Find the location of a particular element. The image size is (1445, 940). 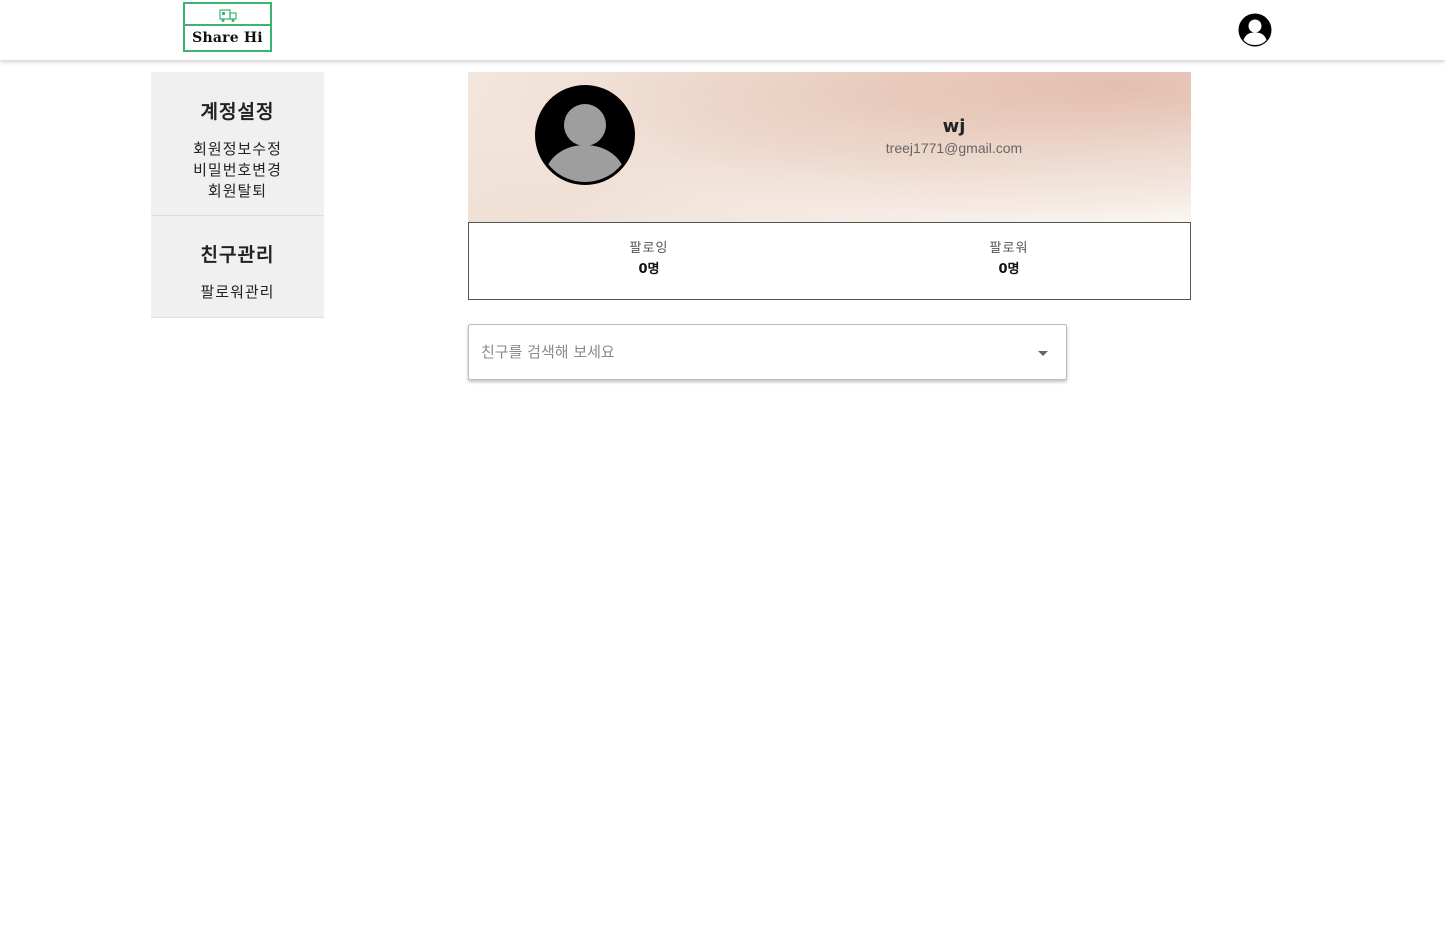

caret-down-icon is located at coordinates (1043, 353).